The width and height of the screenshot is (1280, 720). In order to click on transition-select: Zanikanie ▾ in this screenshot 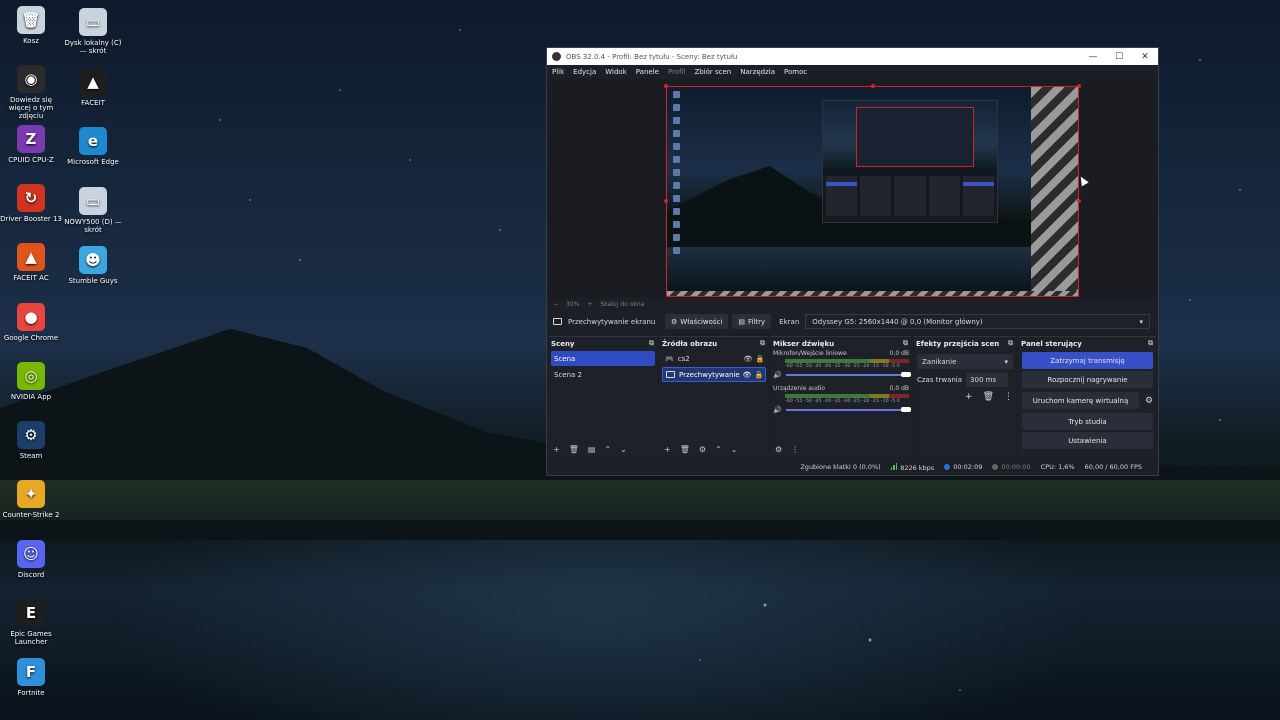, I will do `click(965, 361)`.